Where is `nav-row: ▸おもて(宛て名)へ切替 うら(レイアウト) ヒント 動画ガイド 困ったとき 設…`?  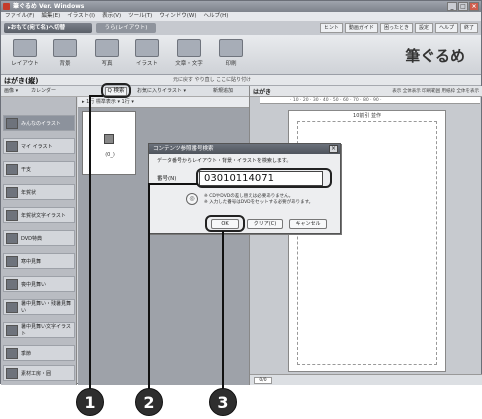
nav-row: ▸おもて(宛て名)へ切替 うら(レイアウト) ヒント 動画ガイド 困ったとき 設… is located at coordinates (241, 28).